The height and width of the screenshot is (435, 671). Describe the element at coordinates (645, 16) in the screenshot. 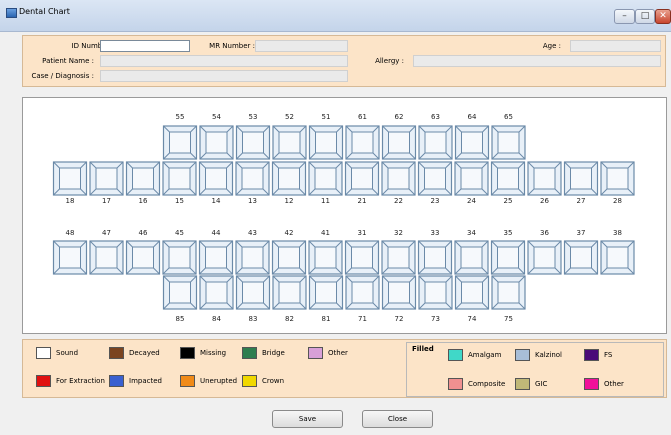

I see `maximize-button: □` at that location.